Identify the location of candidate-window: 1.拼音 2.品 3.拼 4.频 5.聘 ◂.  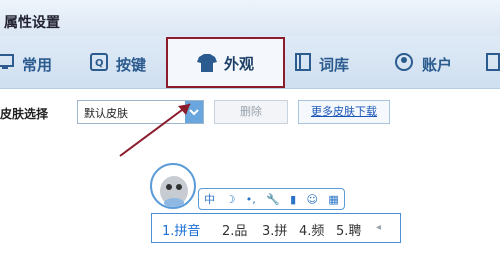
(276, 228).